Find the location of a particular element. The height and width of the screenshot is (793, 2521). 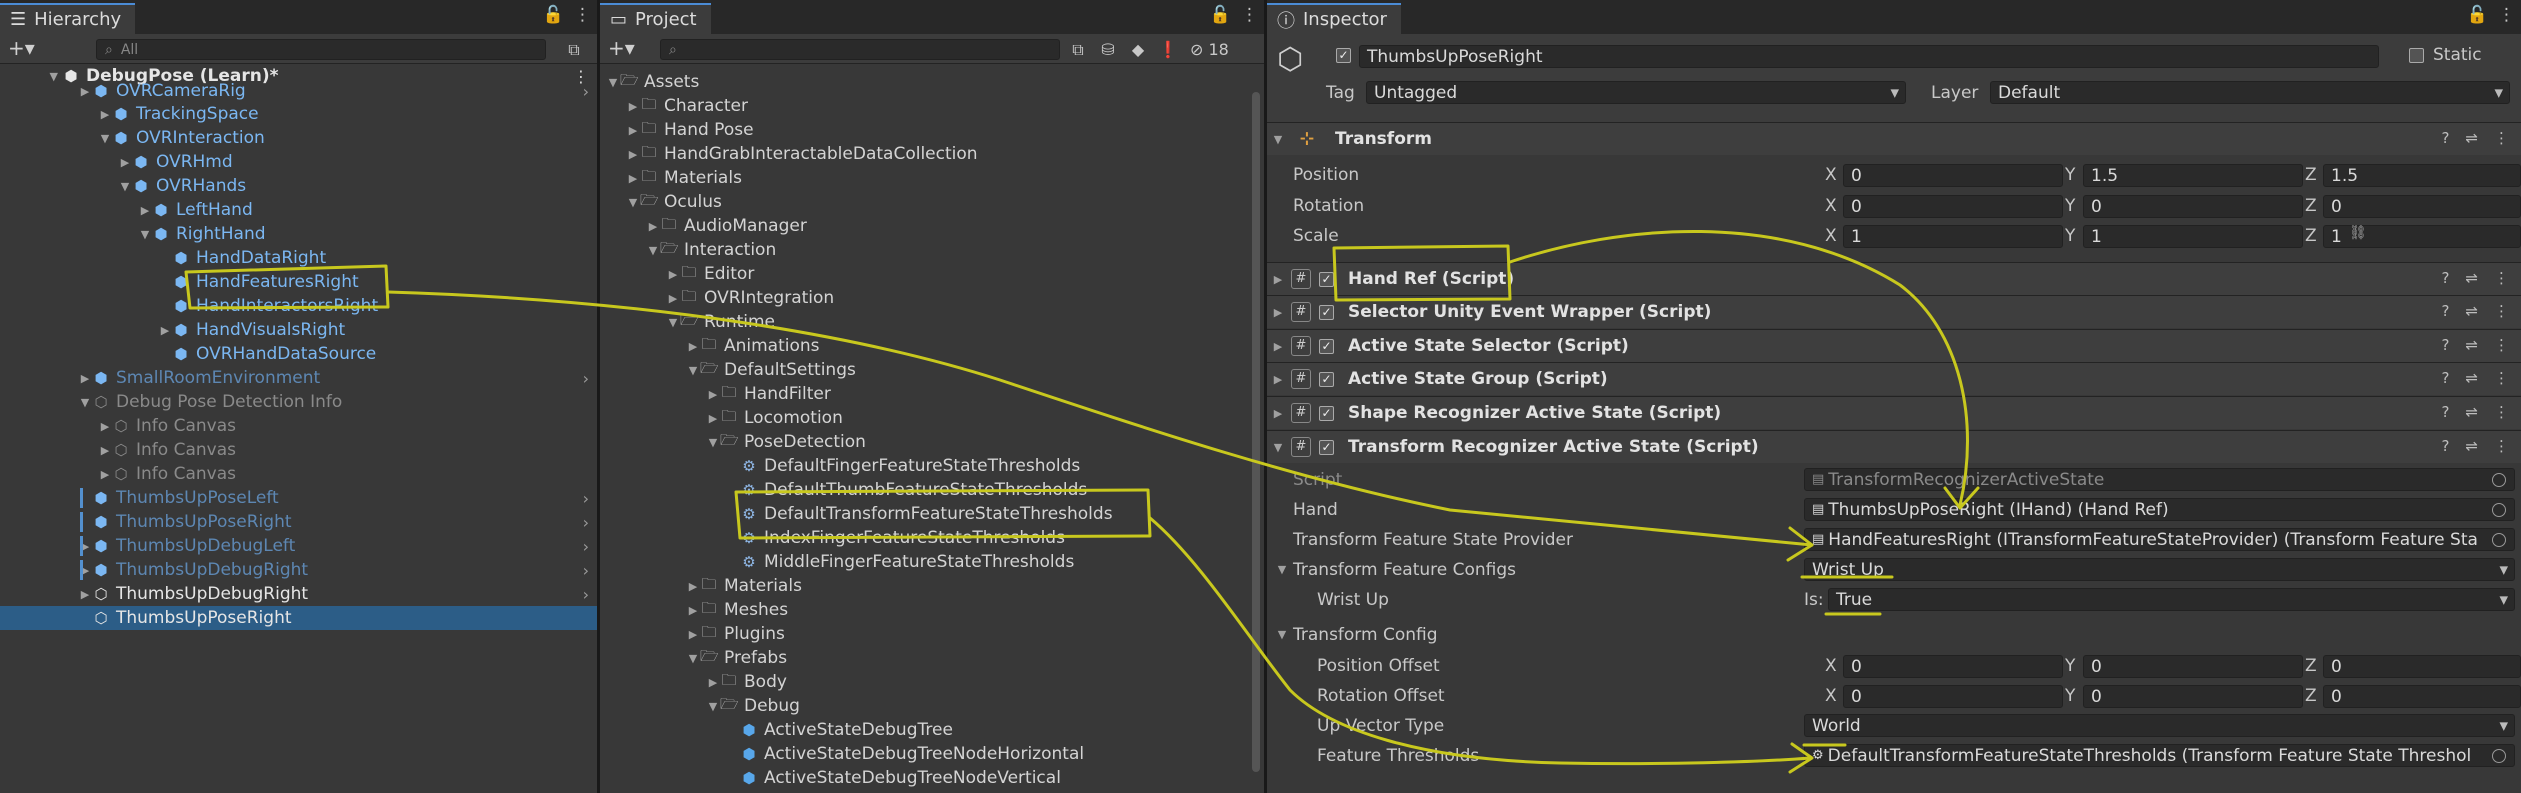

hierarchy-item: ▼ ⬢ OVRInteraction is located at coordinates (298, 138).